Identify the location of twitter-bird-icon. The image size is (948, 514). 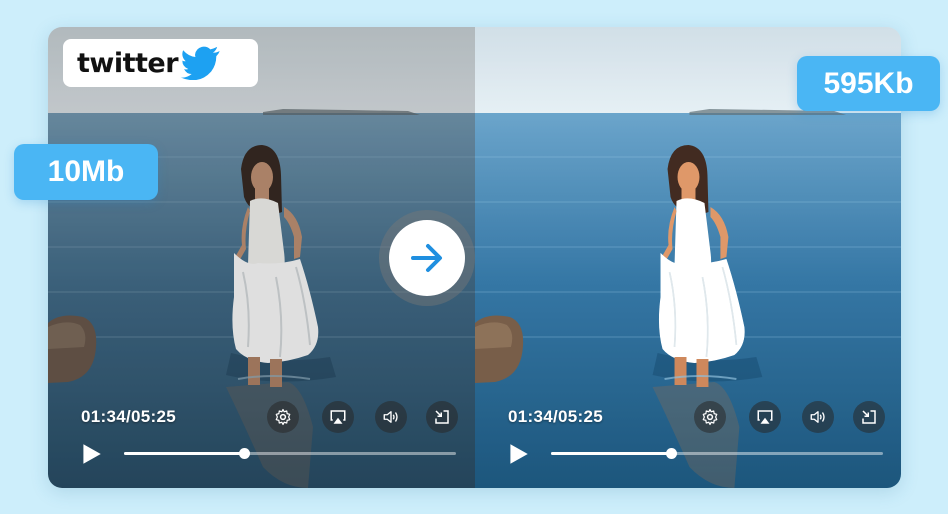
(200, 63).